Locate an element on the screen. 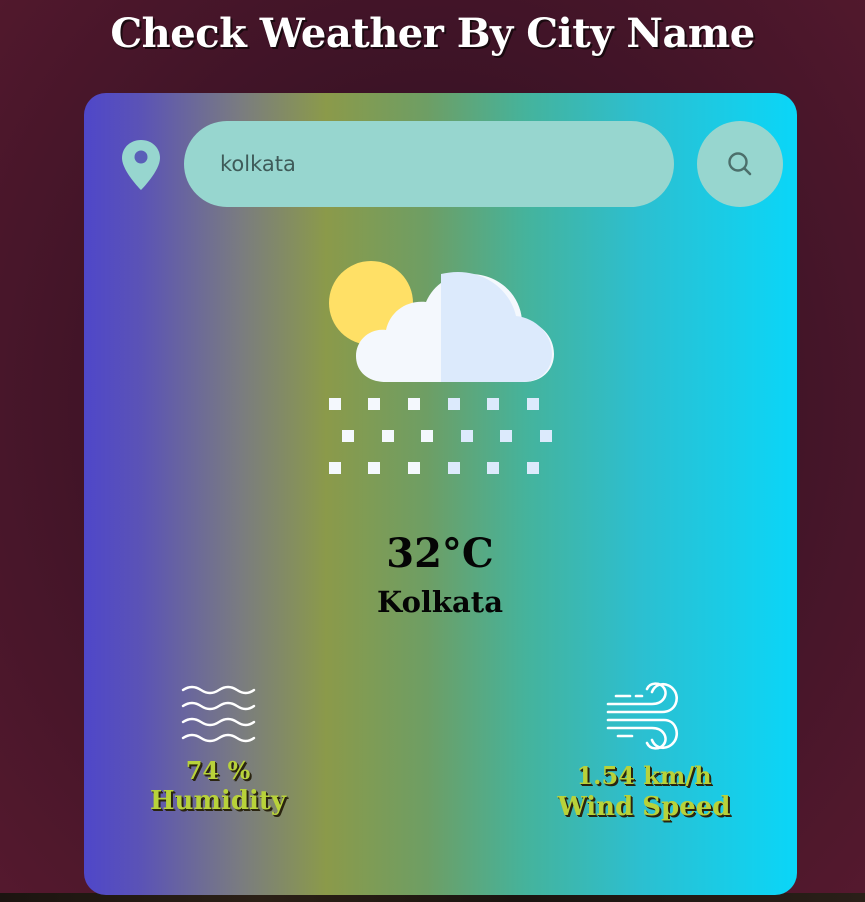  wind-icon is located at coordinates (644, 716).